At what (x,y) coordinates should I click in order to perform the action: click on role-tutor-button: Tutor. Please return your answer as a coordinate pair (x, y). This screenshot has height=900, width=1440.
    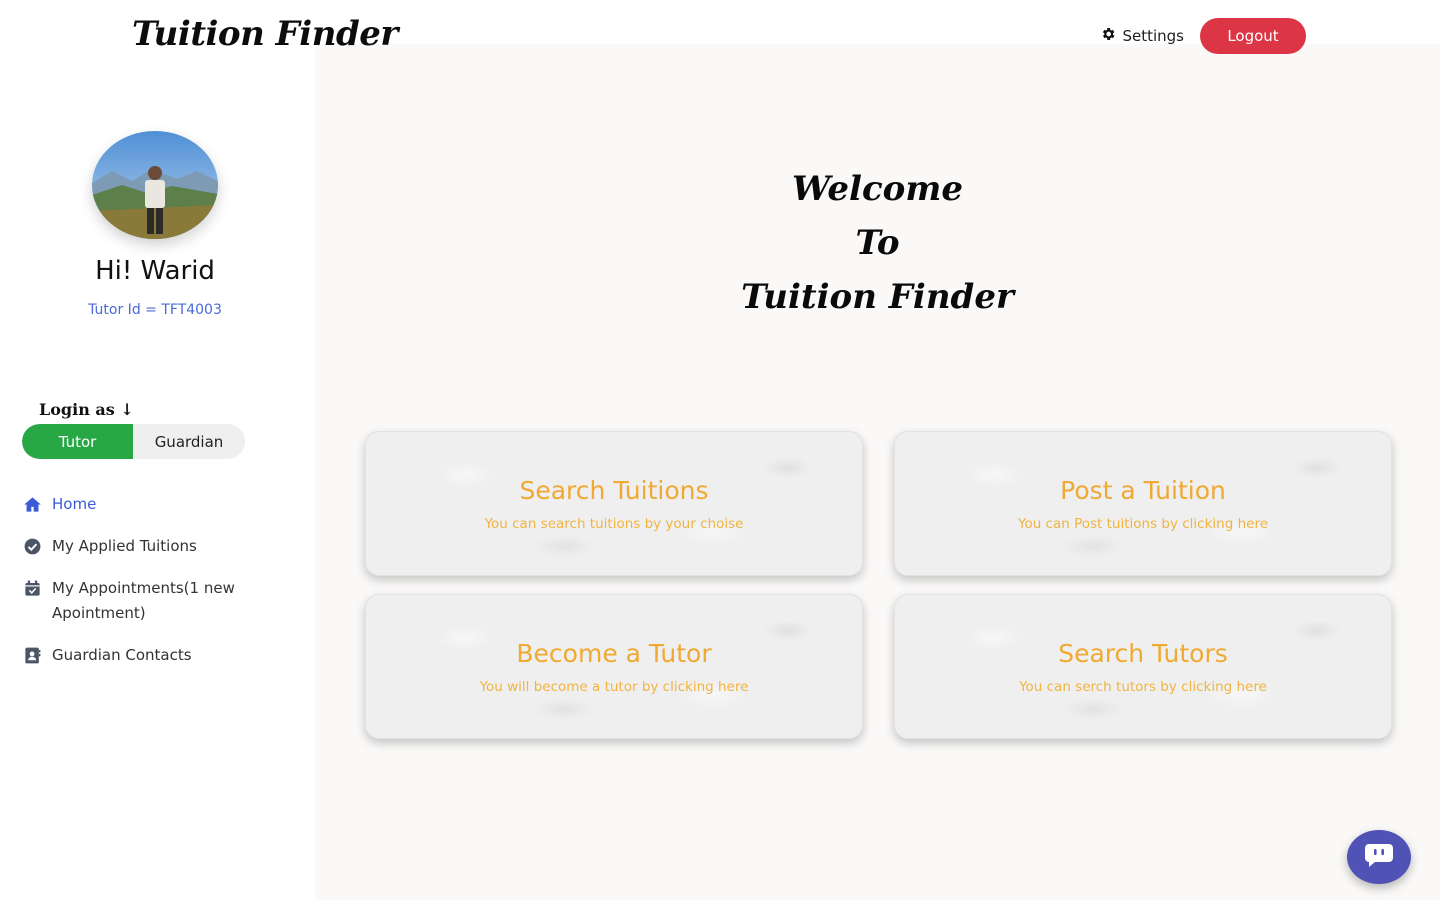
    Looking at the image, I should click on (77, 441).